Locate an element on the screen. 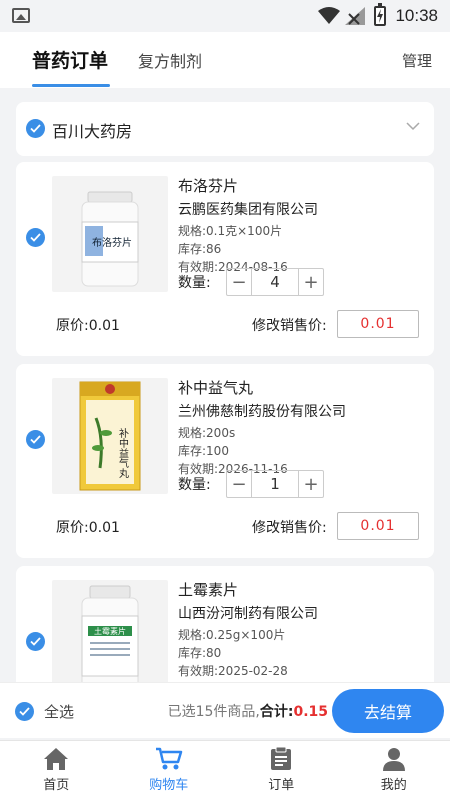 The width and height of the screenshot is (450, 800). checkout-button: 去结算 is located at coordinates (388, 711).